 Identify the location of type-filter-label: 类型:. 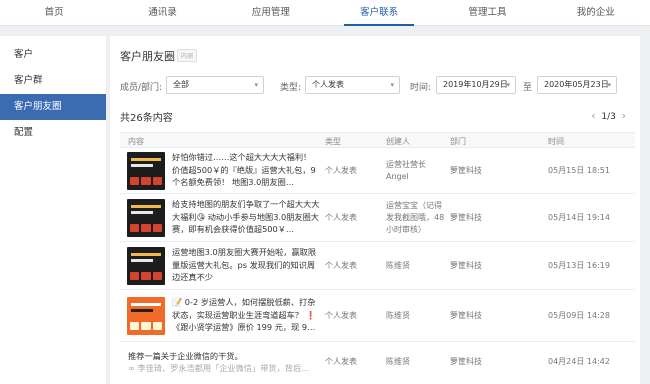
(291, 88).